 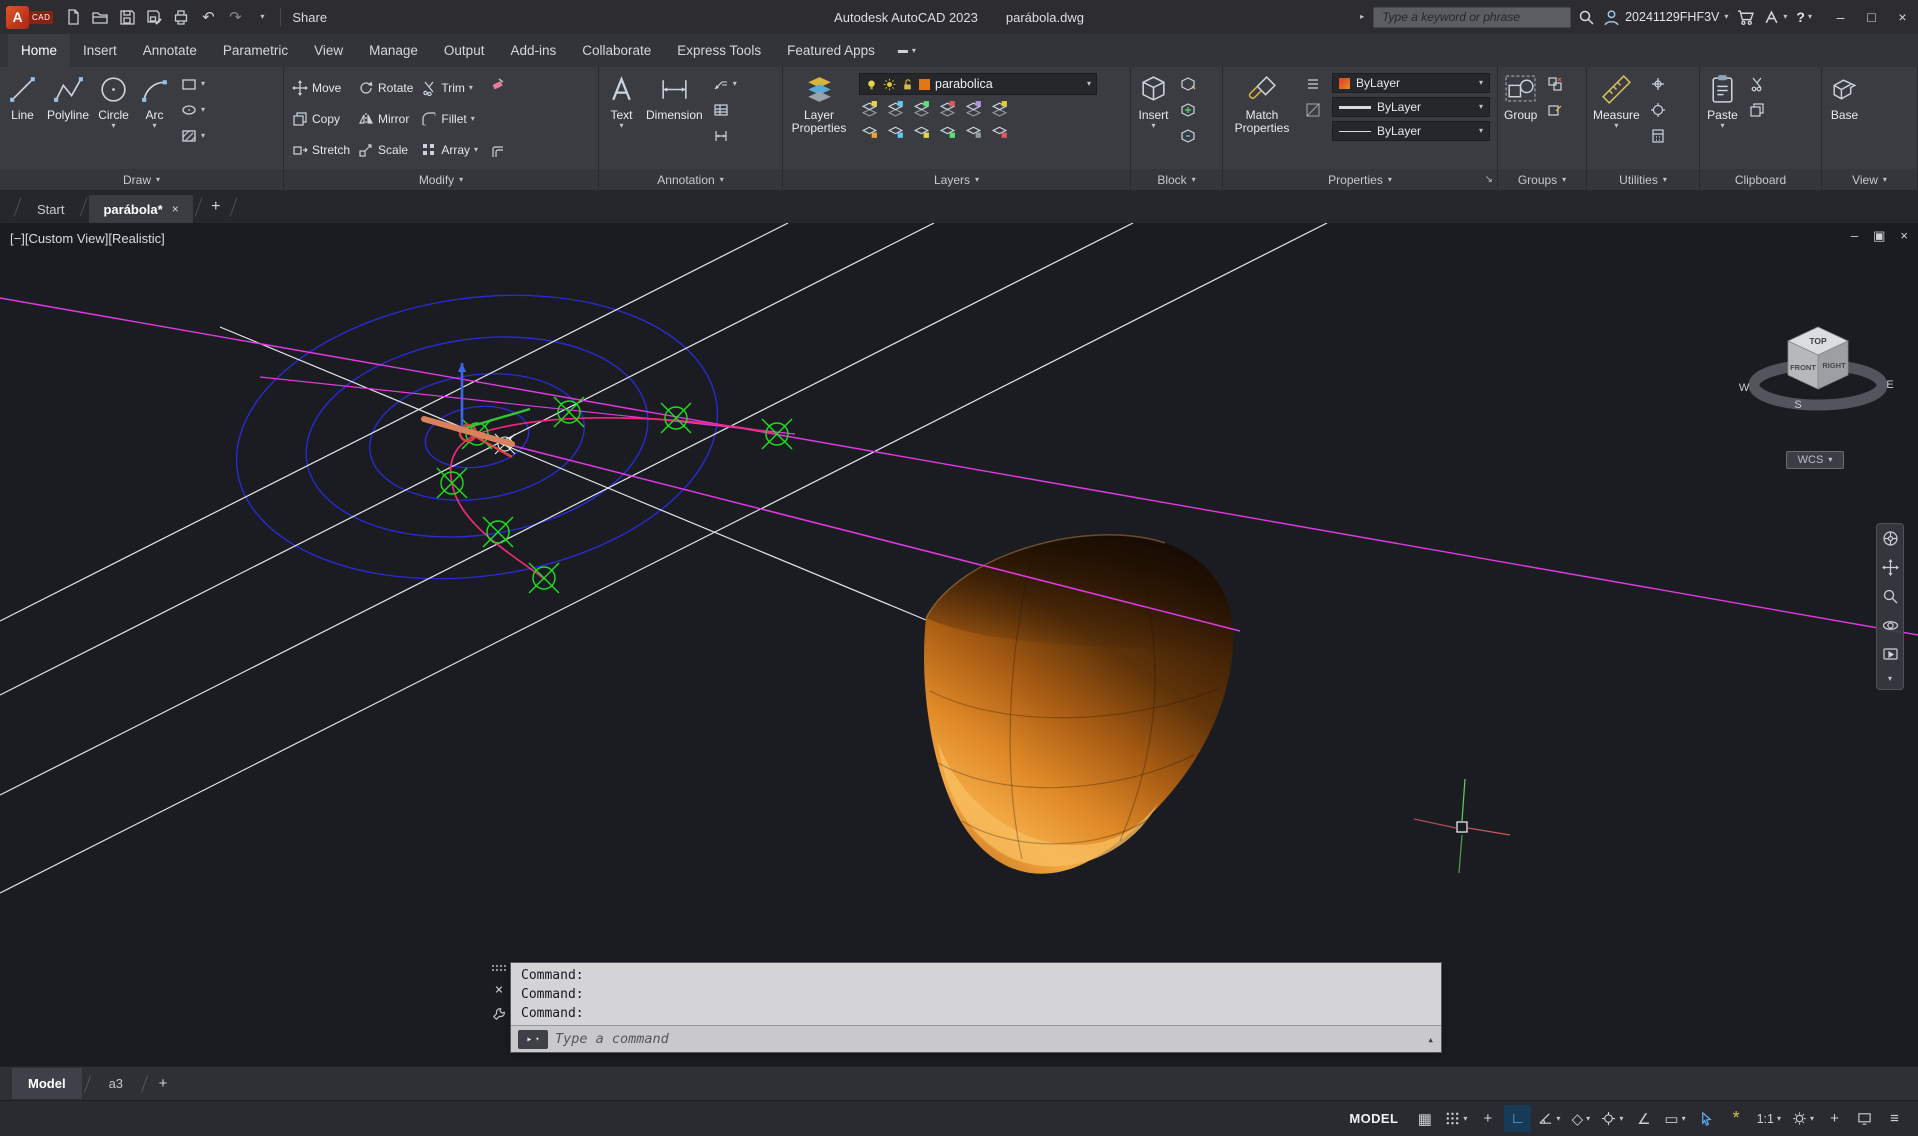 What do you see at coordinates (464, 50) in the screenshot?
I see `ribbon-tab-output: Output` at bounding box center [464, 50].